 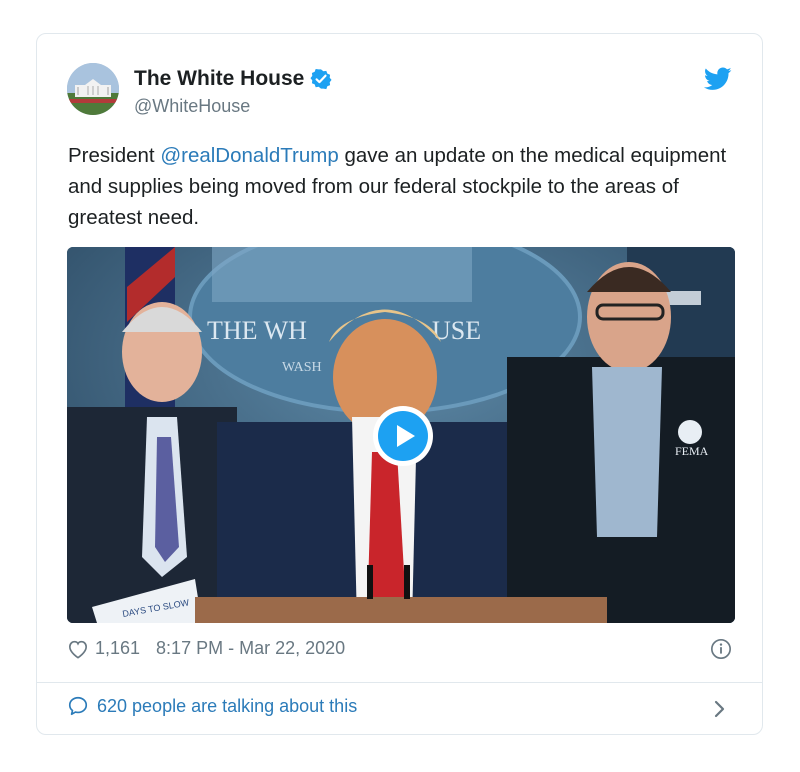 I want to click on avatar, so click(x=93, y=89).